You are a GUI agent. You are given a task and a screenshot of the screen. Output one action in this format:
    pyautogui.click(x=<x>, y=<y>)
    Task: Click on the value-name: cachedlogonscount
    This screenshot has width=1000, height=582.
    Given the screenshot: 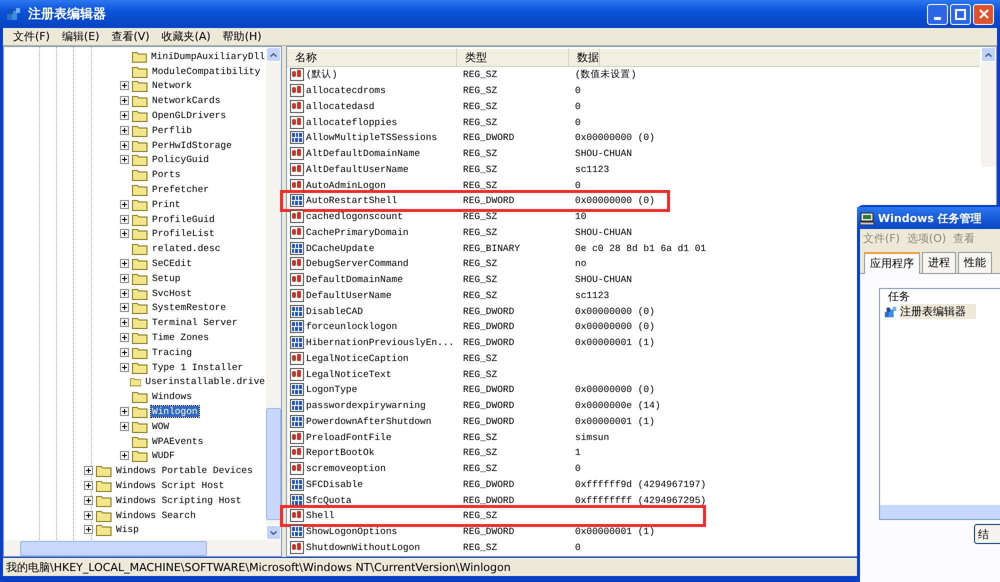 What is the action you would take?
    pyautogui.click(x=372, y=217)
    